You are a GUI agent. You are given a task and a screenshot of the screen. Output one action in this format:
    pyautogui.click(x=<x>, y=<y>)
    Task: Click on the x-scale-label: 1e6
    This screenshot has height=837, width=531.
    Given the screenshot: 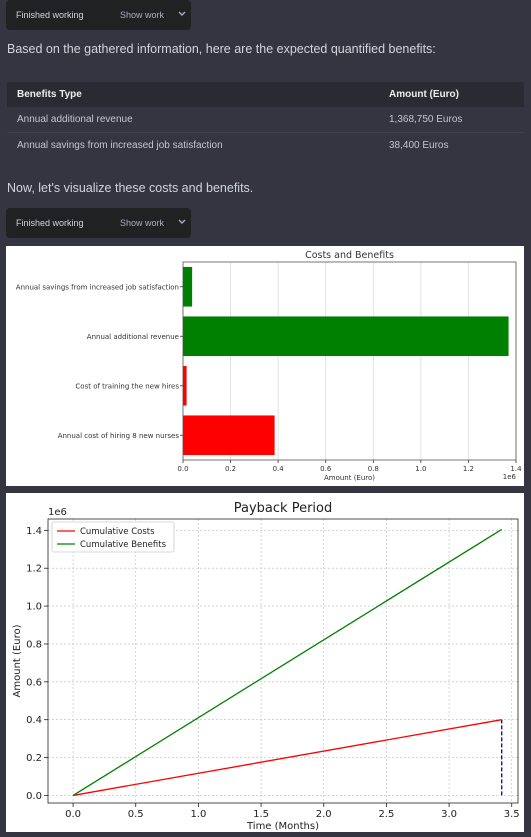 What is the action you would take?
    pyautogui.click(x=510, y=477)
    